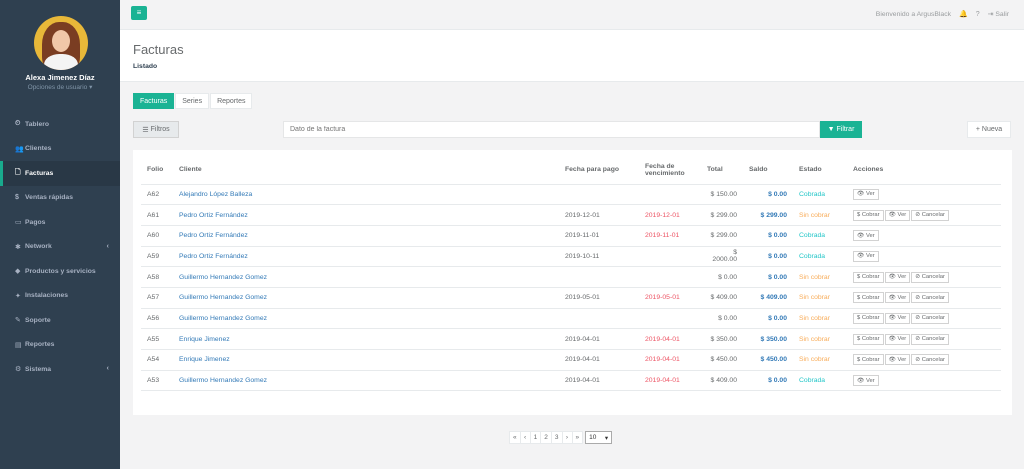 The width and height of the screenshot is (1024, 469). What do you see at coordinates (670, 339) in the screenshot?
I see `cell-fecha-venc: 2019-04-01` at bounding box center [670, 339].